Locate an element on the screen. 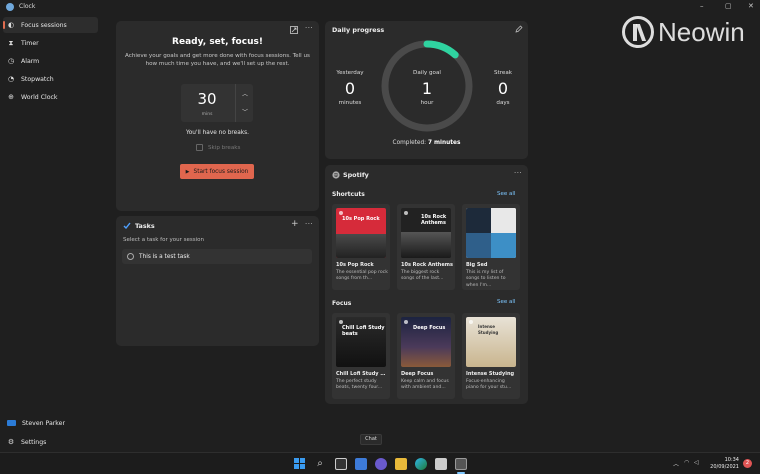 This screenshot has height=474, width=760. skip-breaks-checkbox: Skip breaks is located at coordinates (218, 147).